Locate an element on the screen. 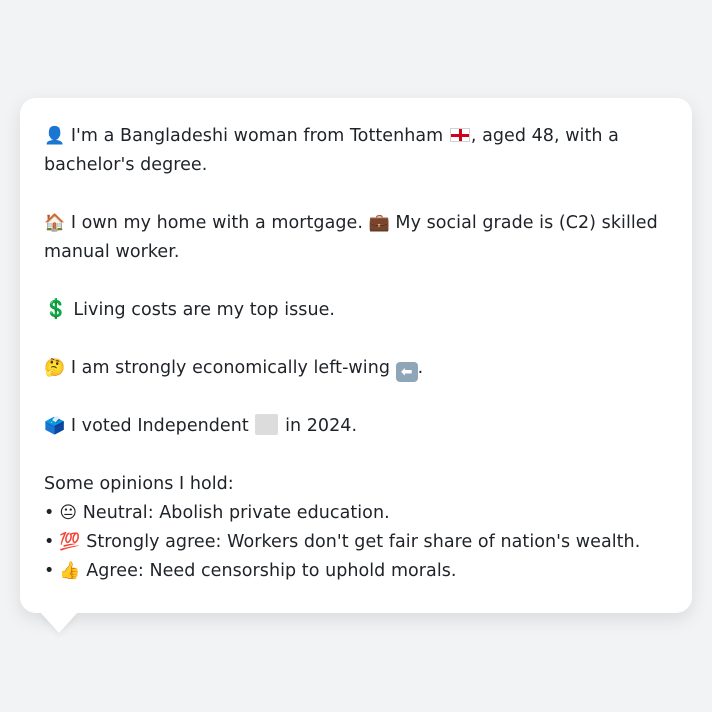 The image size is (712, 712). persona-vote-line: 🗳️ I voted Independent in 2024. is located at coordinates (356, 426).